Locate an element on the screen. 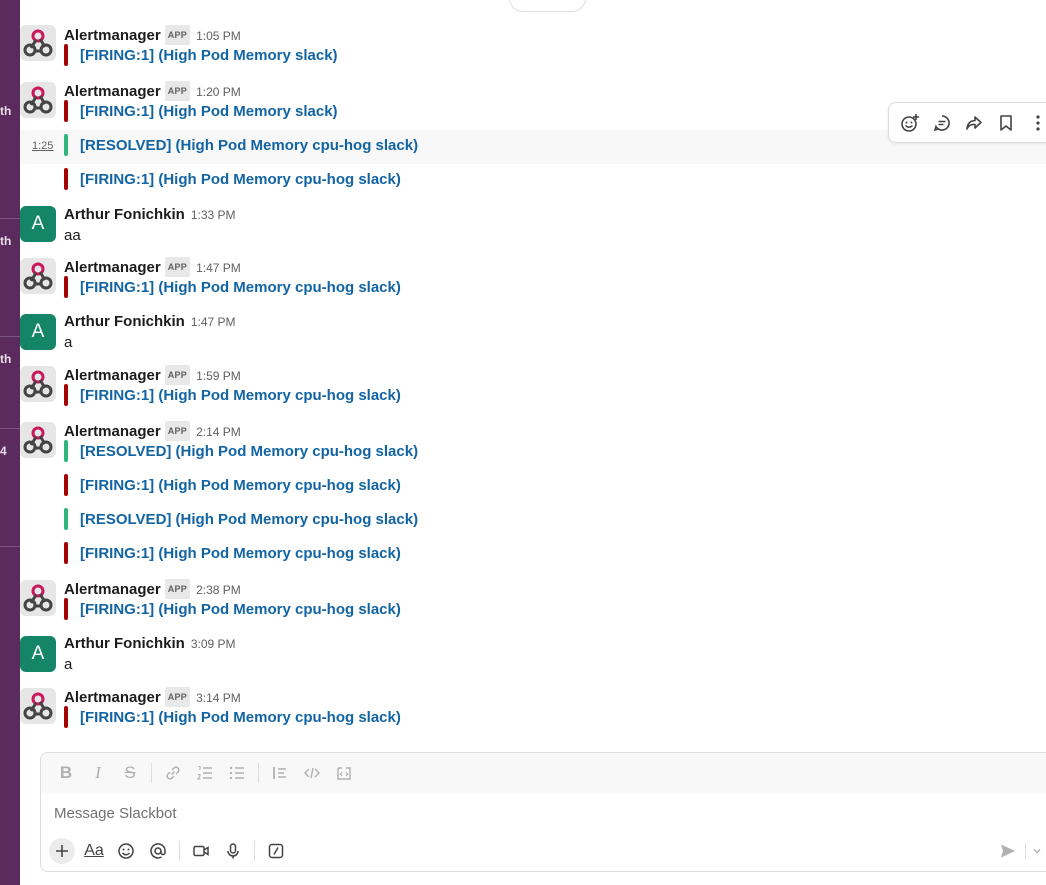 This screenshot has height=885, width=1046. message-sender: Alertmanager APP 1:59 PM is located at coordinates (152, 375).